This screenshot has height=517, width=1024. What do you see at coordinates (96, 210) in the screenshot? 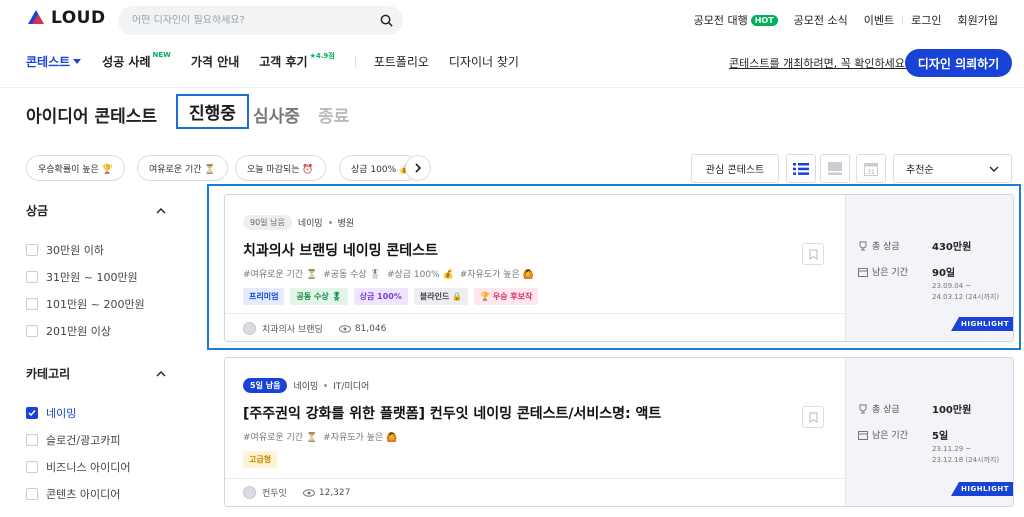
I see `prize-filter-header: 상금` at bounding box center [96, 210].